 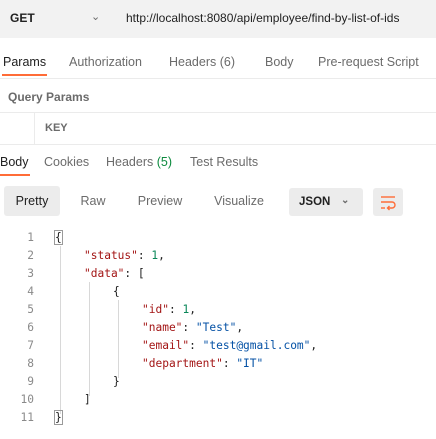 What do you see at coordinates (160, 201) in the screenshot?
I see `view-preview-button: Preview` at bounding box center [160, 201].